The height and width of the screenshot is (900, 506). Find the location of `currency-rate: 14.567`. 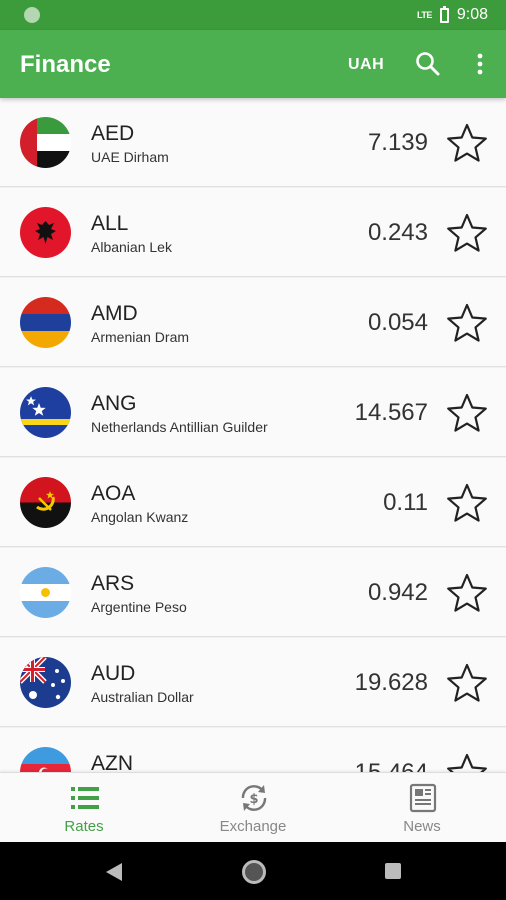

currency-rate: 14.567 is located at coordinates (391, 412).